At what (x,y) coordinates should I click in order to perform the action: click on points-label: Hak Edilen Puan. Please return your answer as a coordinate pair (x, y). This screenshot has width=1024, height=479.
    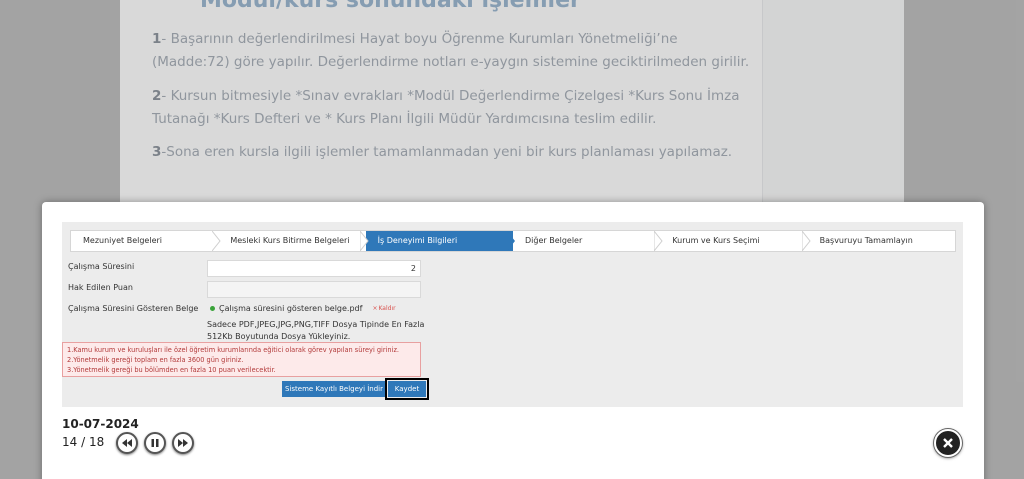
    Looking at the image, I should click on (100, 287).